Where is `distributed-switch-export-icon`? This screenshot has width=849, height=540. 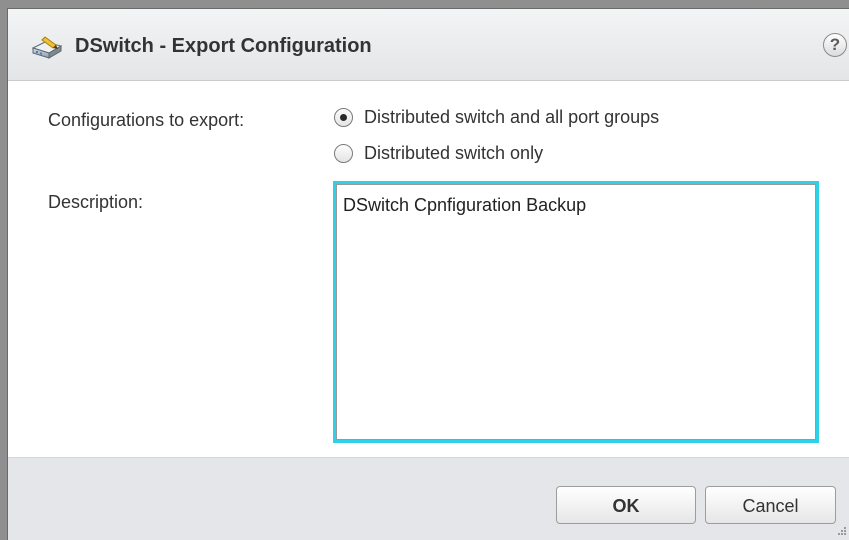 distributed-switch-export-icon is located at coordinates (47, 48).